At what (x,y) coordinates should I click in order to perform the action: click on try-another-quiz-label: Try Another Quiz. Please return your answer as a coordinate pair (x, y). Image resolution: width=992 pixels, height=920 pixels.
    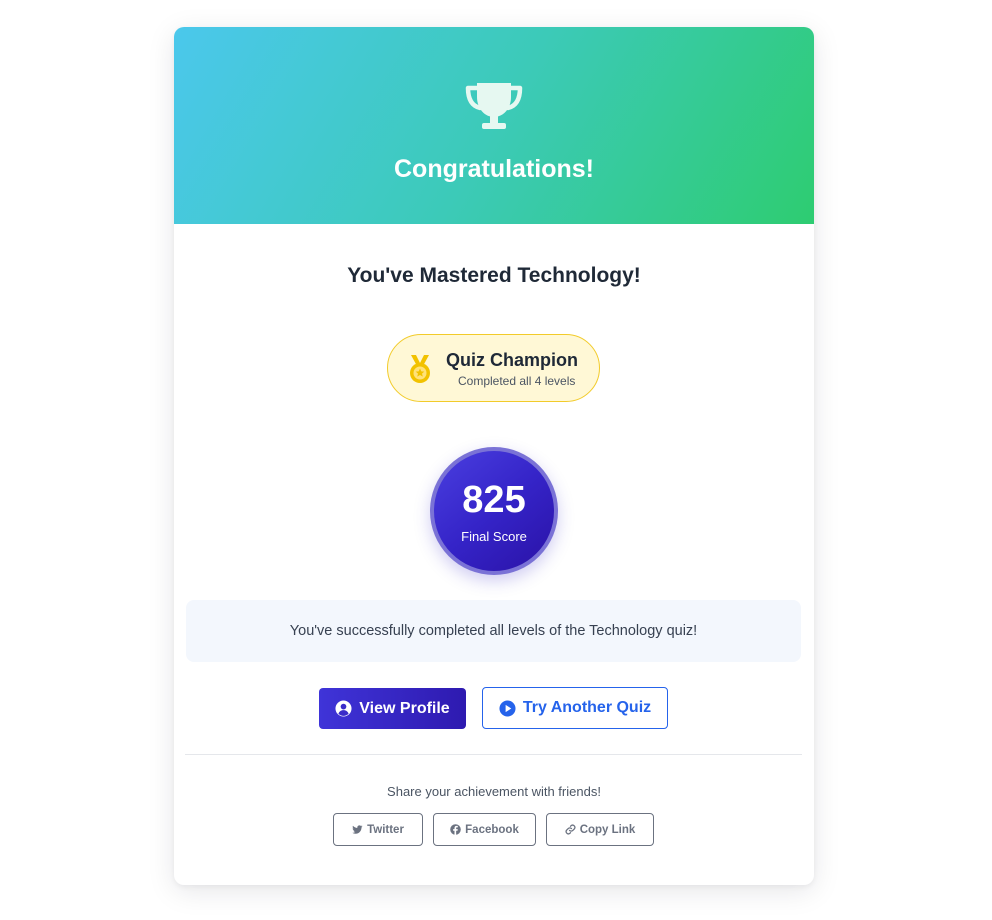
    Looking at the image, I should click on (587, 707).